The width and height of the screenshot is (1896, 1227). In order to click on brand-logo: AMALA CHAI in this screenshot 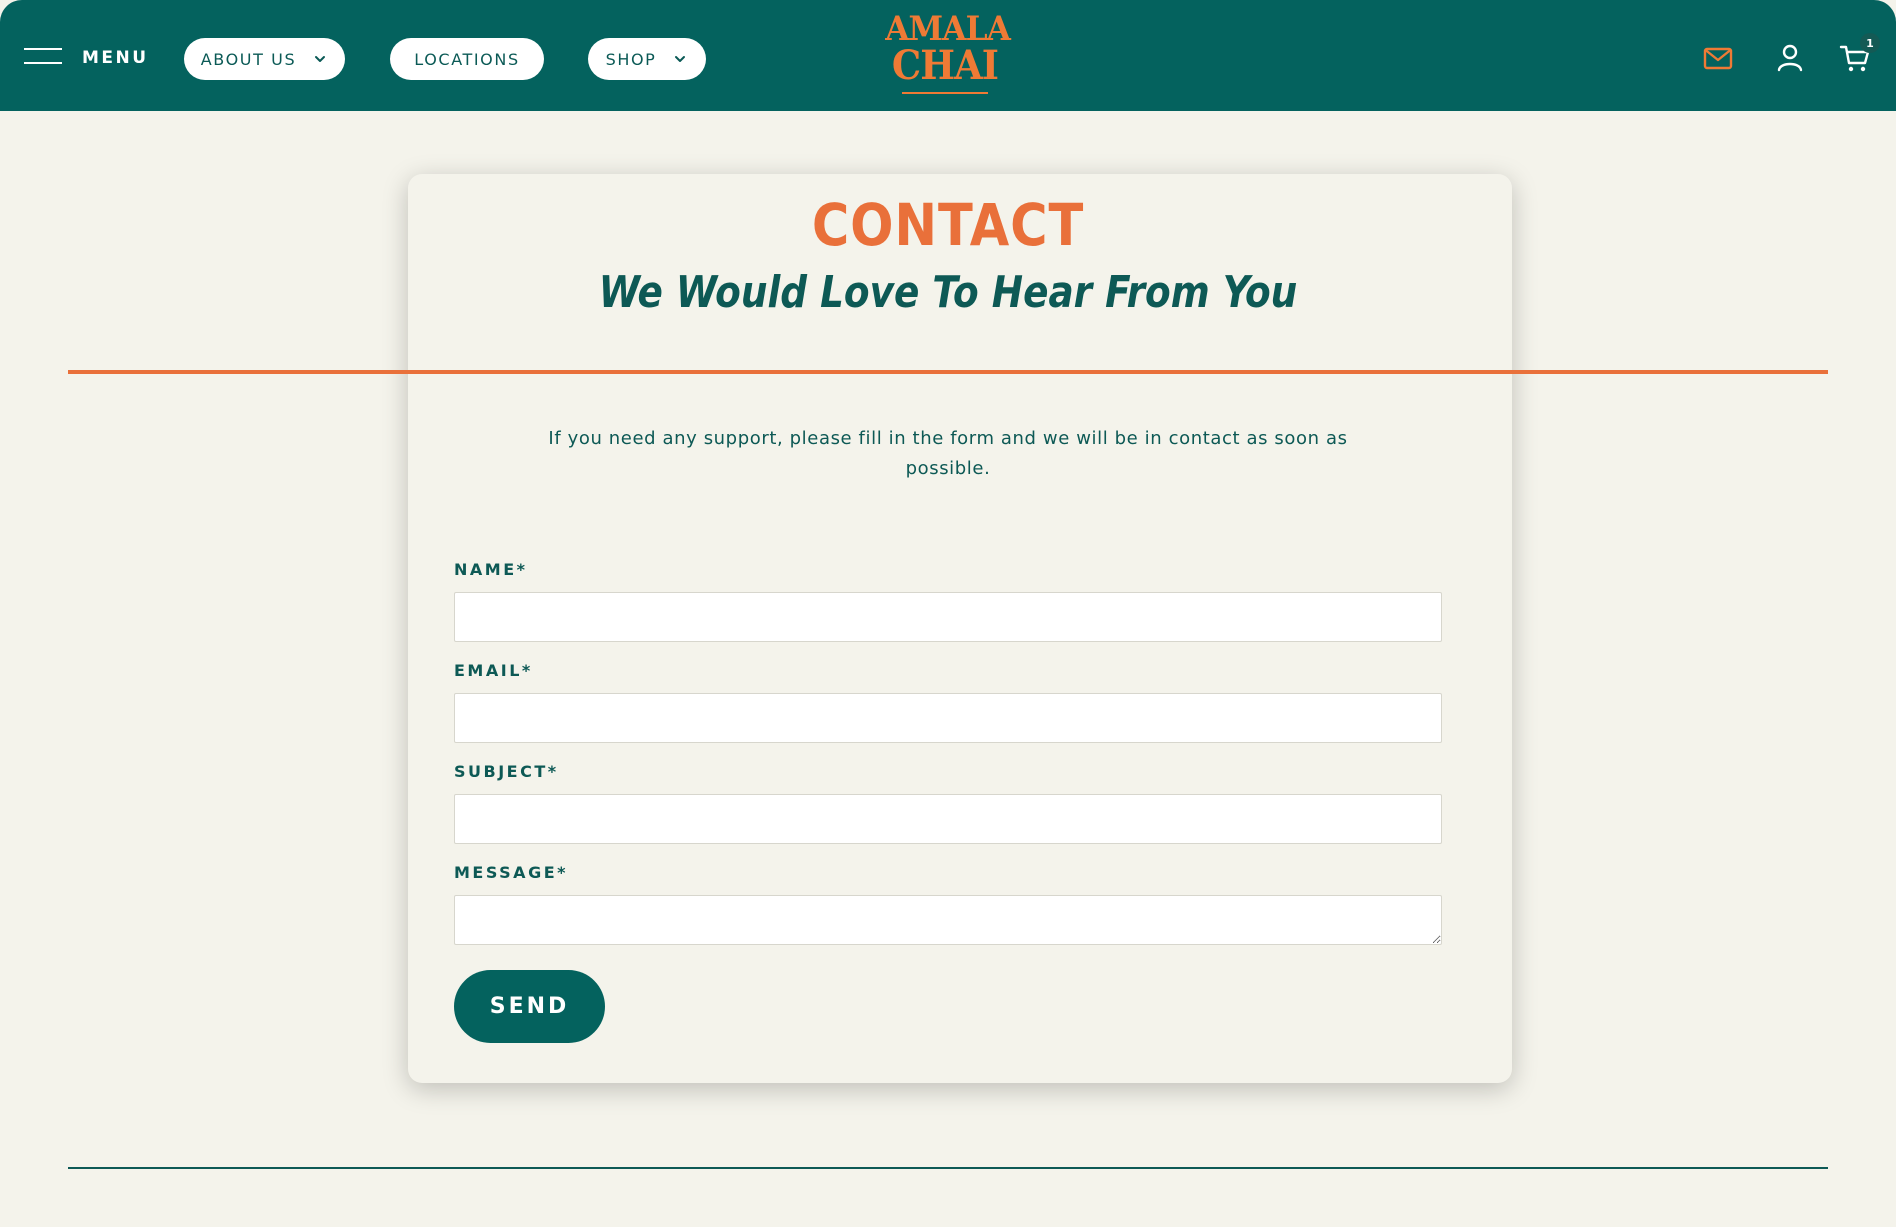, I will do `click(945, 53)`.